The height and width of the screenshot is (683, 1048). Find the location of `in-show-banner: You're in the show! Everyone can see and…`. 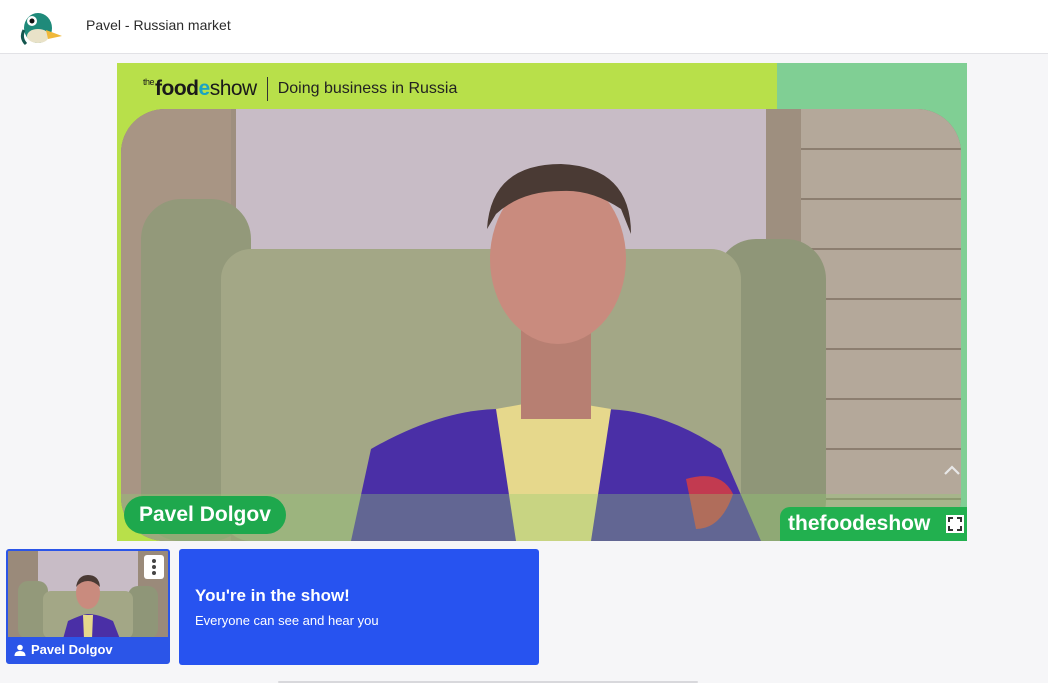

in-show-banner: You're in the show! Everyone can see and… is located at coordinates (359, 607).